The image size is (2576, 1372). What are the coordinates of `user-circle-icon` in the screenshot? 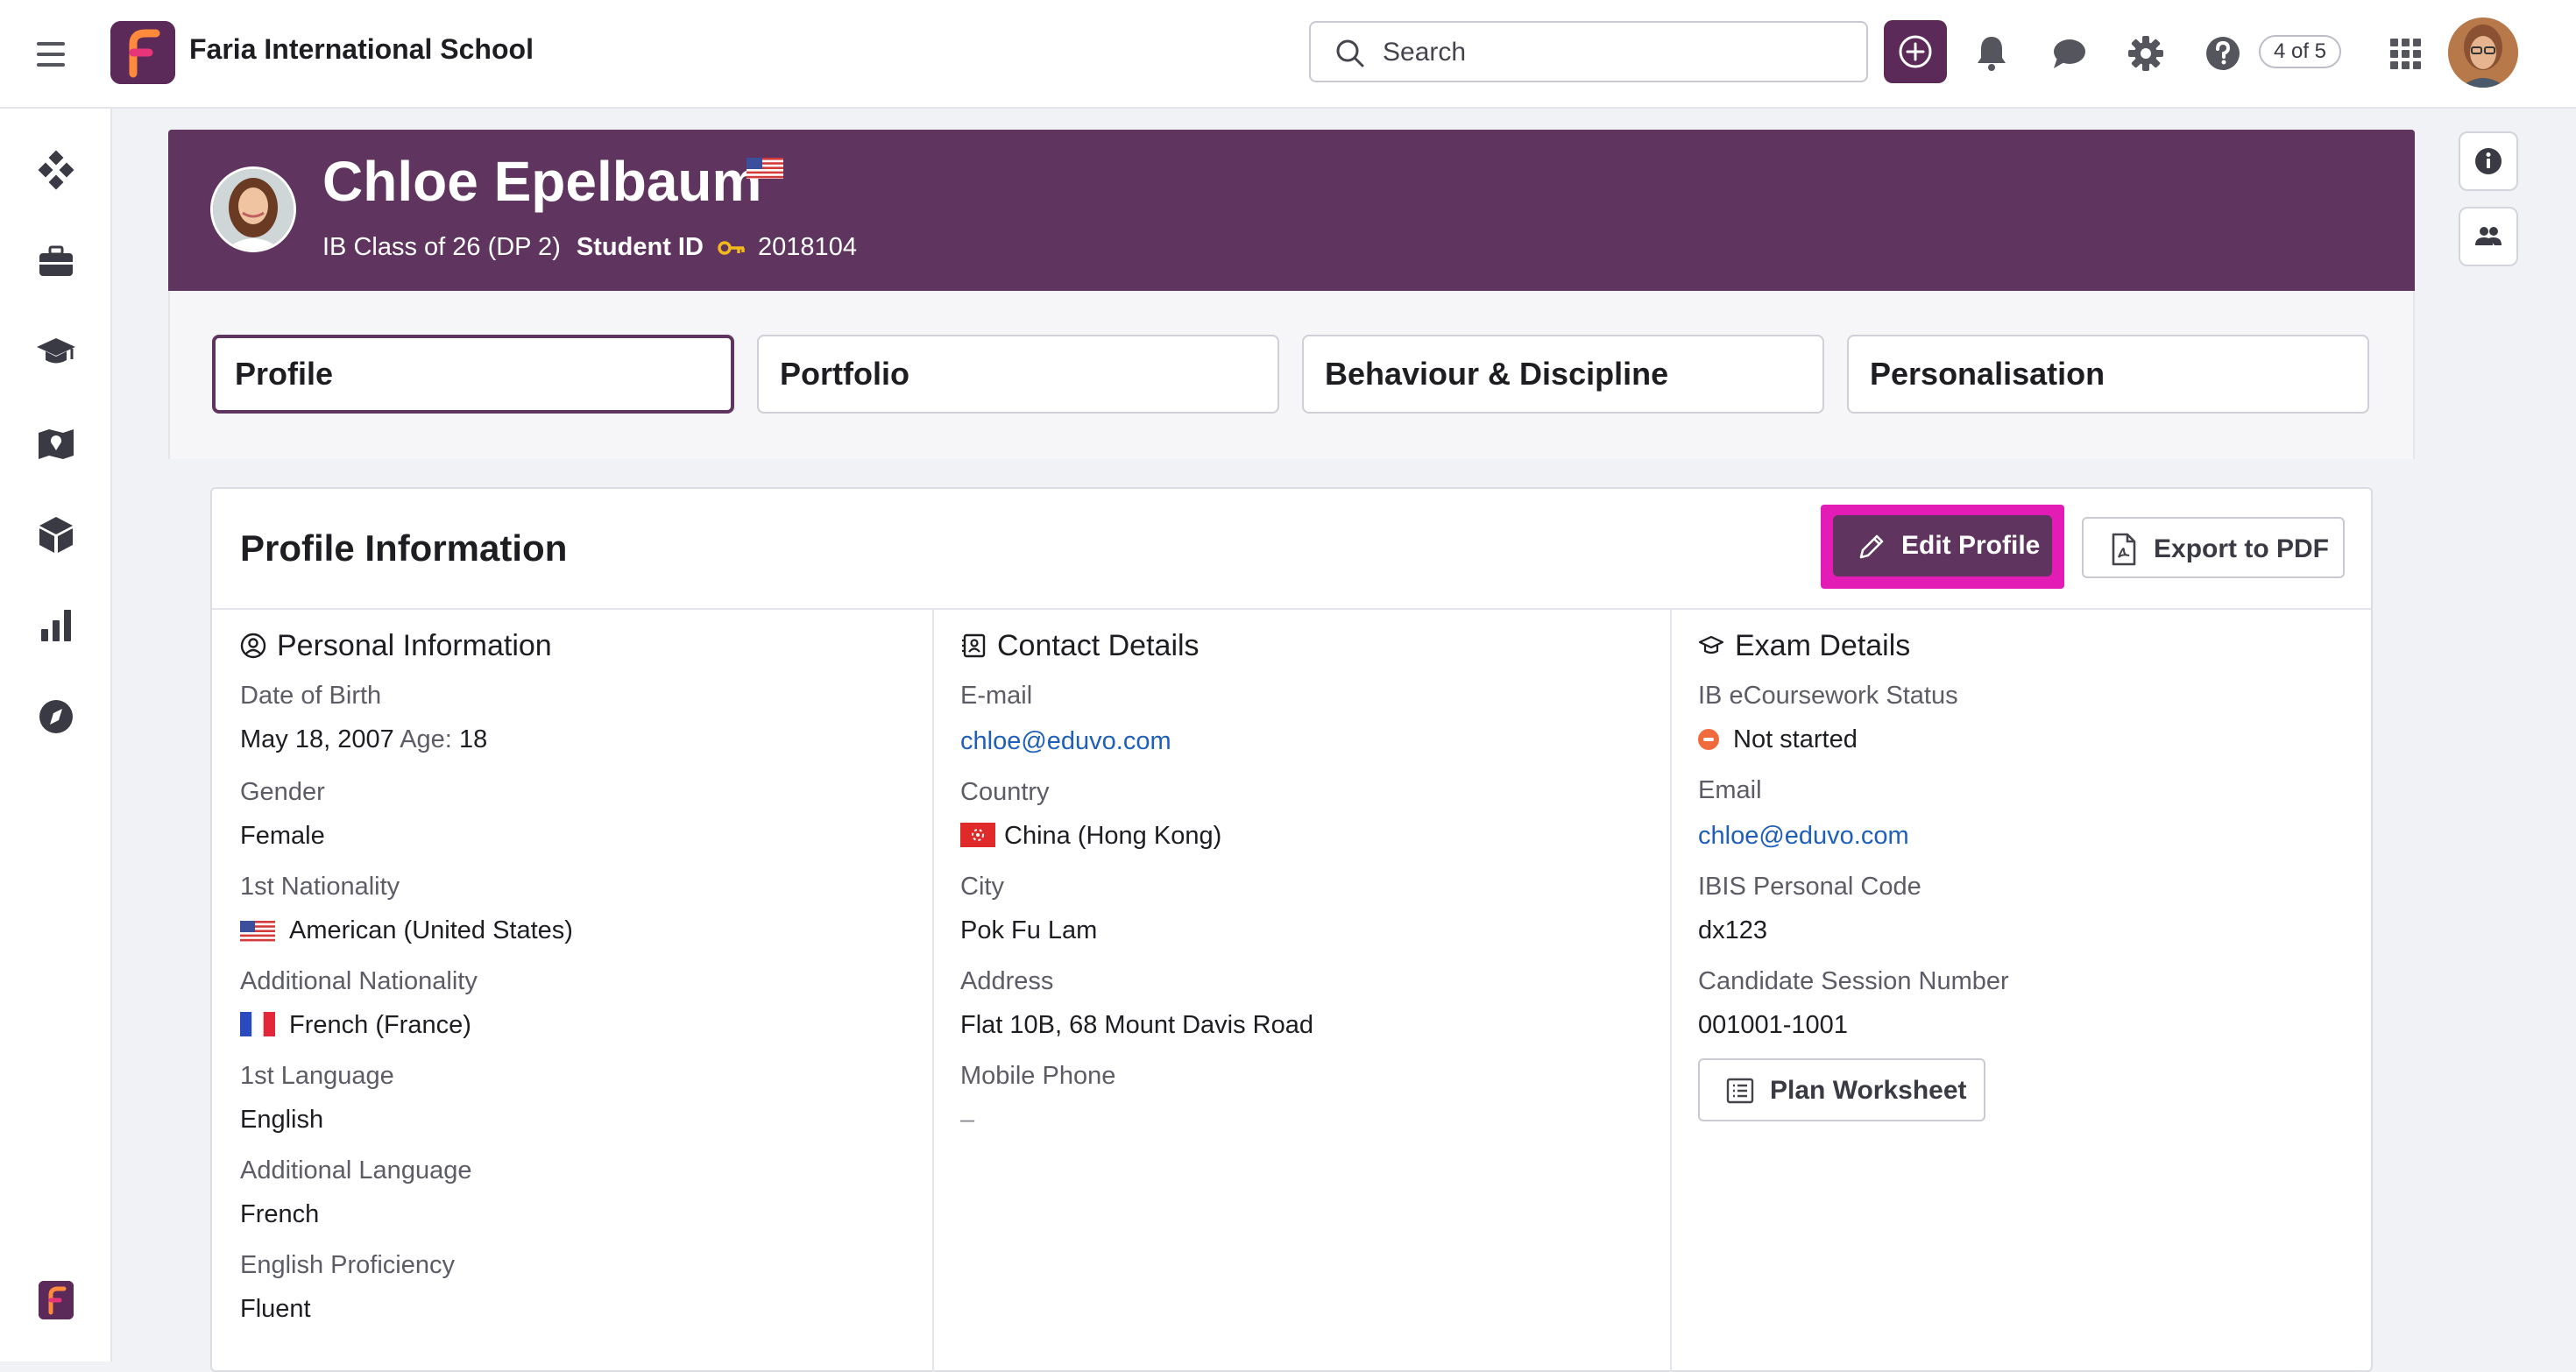 It's located at (253, 646).